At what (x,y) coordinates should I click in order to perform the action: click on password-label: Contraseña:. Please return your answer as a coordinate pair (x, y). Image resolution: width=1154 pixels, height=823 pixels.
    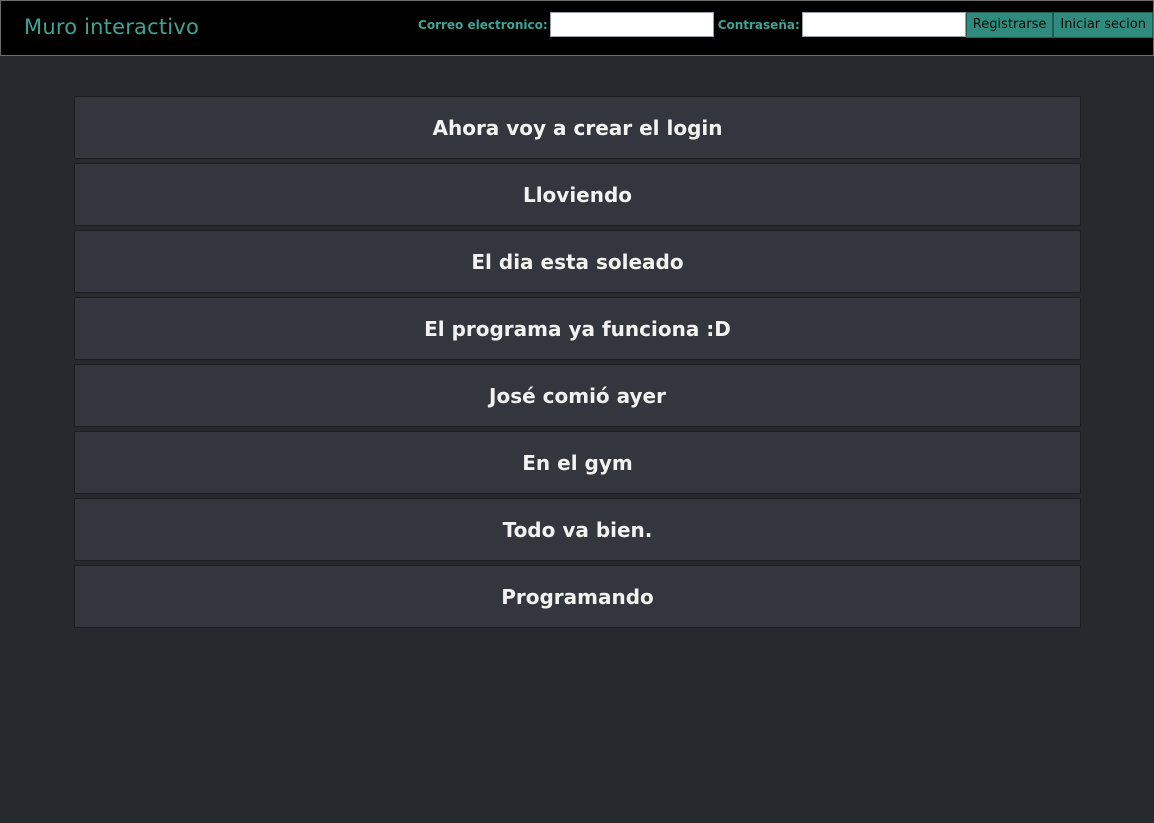
    Looking at the image, I should click on (758, 24).